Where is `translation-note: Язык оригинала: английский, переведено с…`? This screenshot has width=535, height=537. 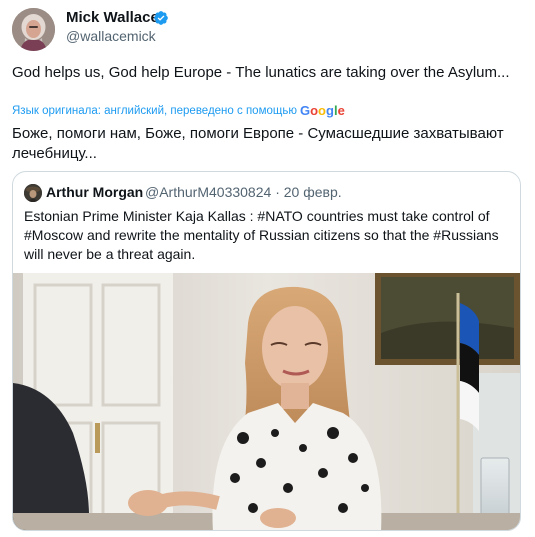 translation-note: Язык оригинала: английский, переведено с… is located at coordinates (178, 110).